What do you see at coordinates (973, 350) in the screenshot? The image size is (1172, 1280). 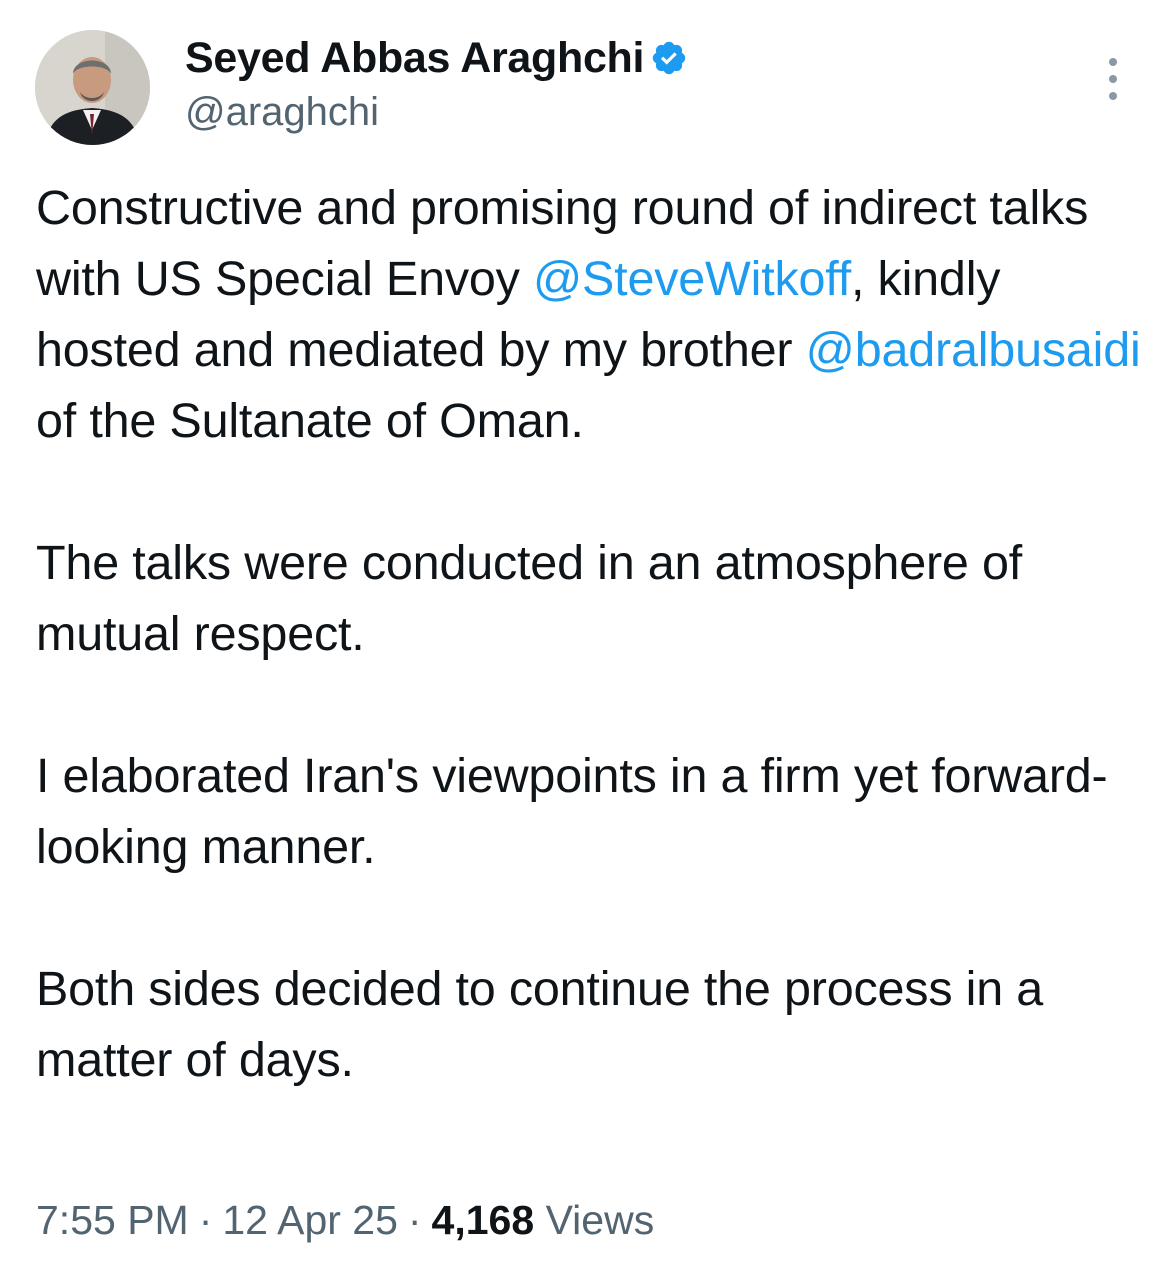 I see `mention-badralbusaidi-link: @badralbusaidi` at bounding box center [973, 350].